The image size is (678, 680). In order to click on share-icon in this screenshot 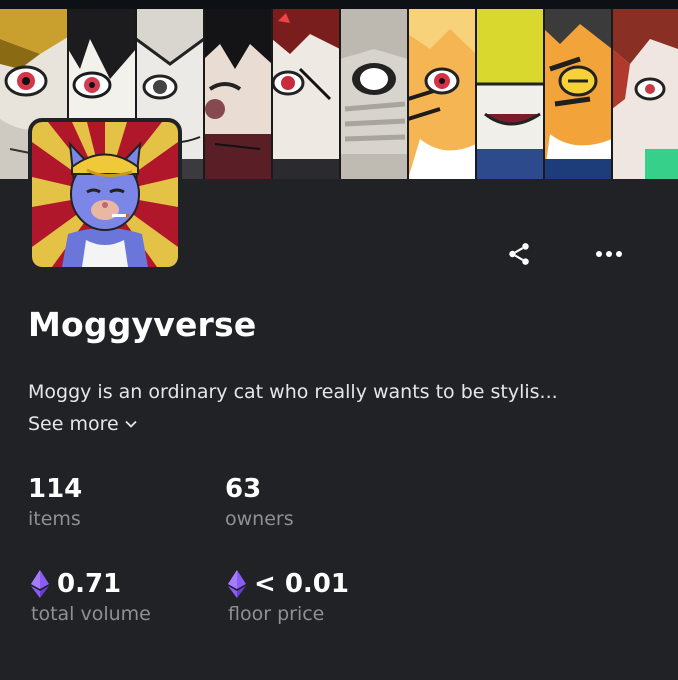, I will do `click(519, 254)`.